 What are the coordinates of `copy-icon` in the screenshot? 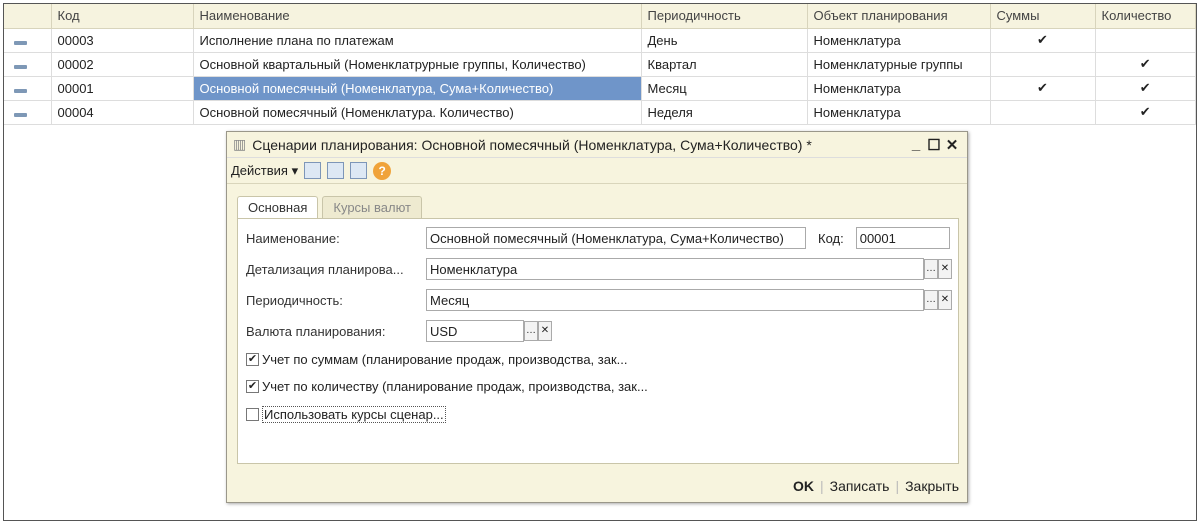 It's located at (359, 170).